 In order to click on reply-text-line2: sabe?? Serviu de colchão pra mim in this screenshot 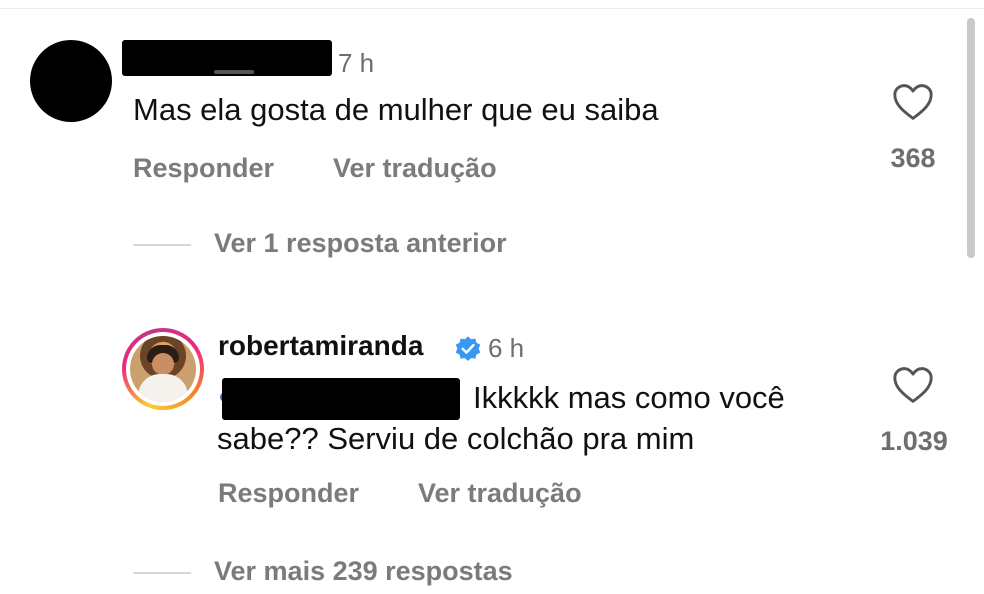, I will do `click(456, 438)`.